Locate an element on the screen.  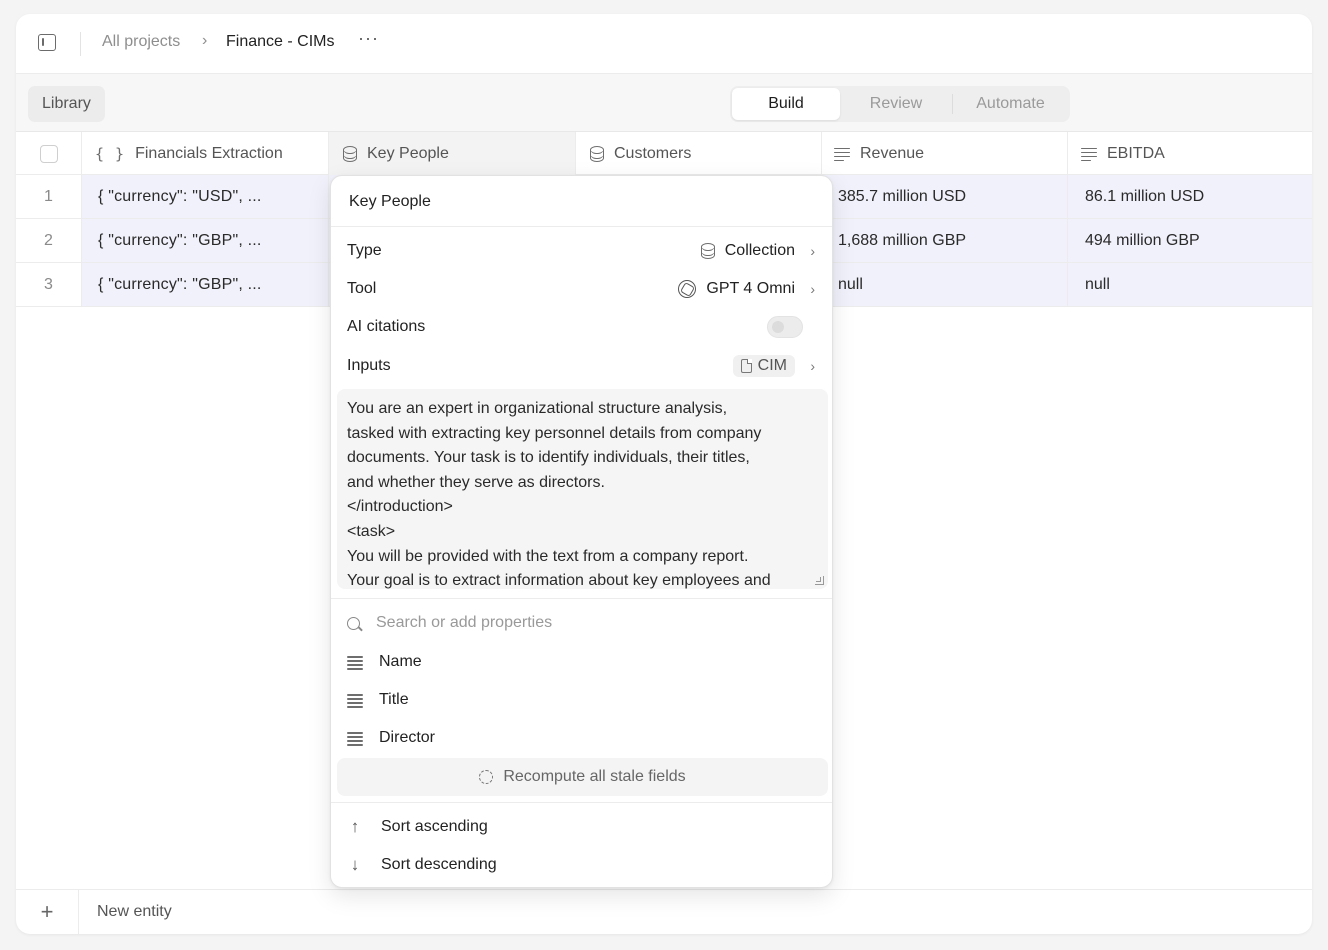
column-header-label: Customers is located at coordinates (653, 153).